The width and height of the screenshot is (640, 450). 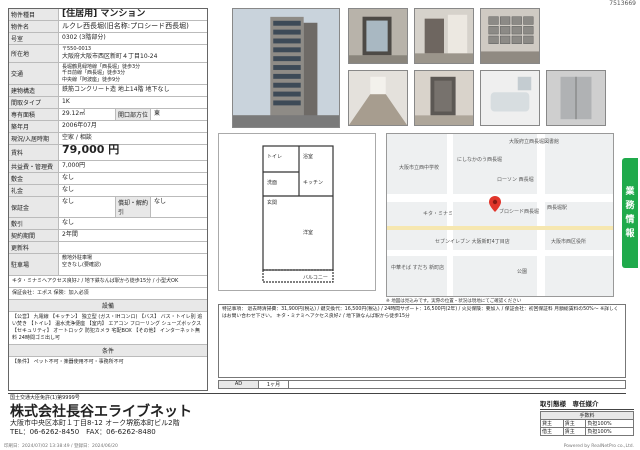 What do you see at coordinates (510, 98) in the screenshot?
I see `bathroom-photo` at bounding box center [510, 98].